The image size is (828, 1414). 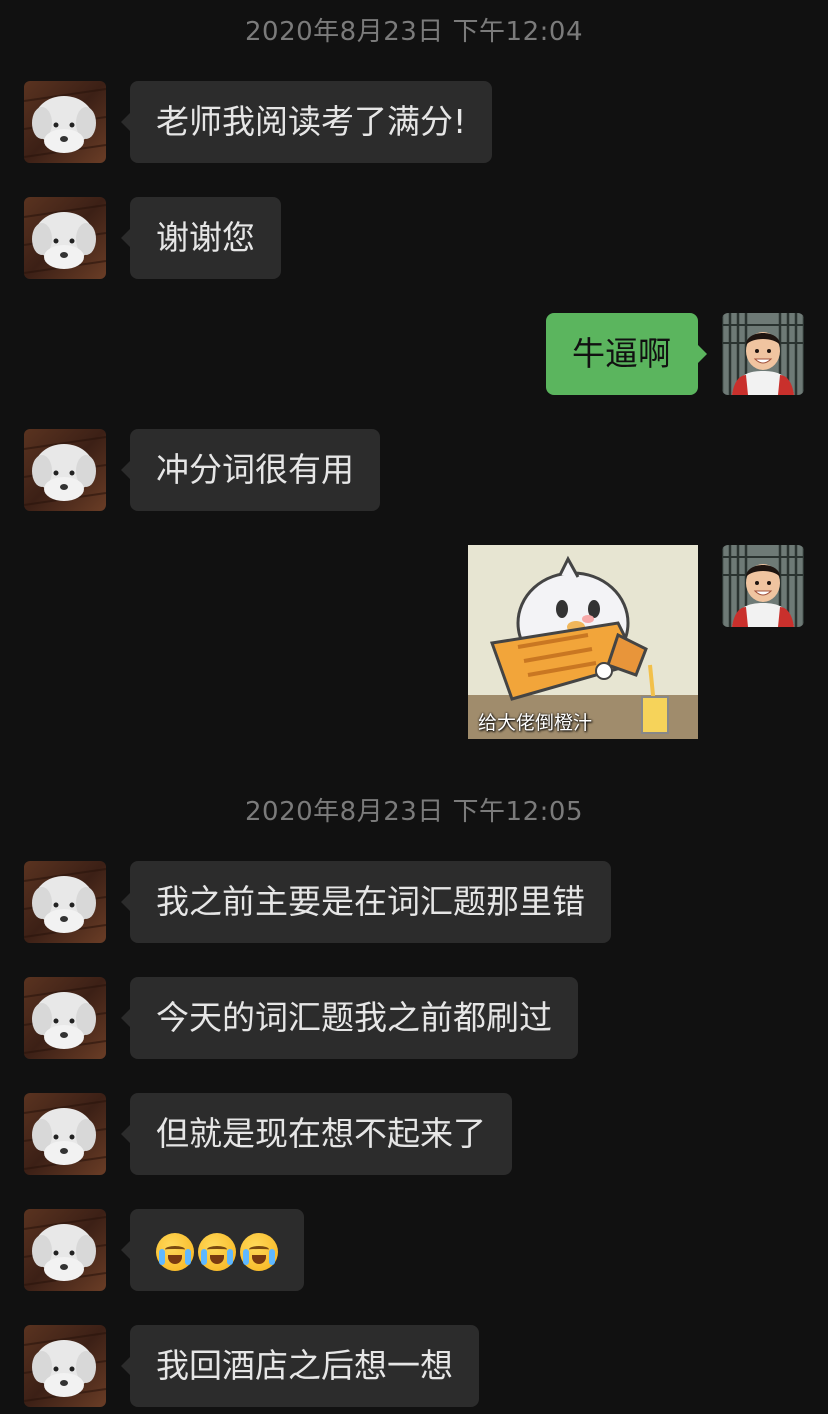 I want to click on timestamp: 2020年8月23日 下午12:04, so click(x=414, y=32).